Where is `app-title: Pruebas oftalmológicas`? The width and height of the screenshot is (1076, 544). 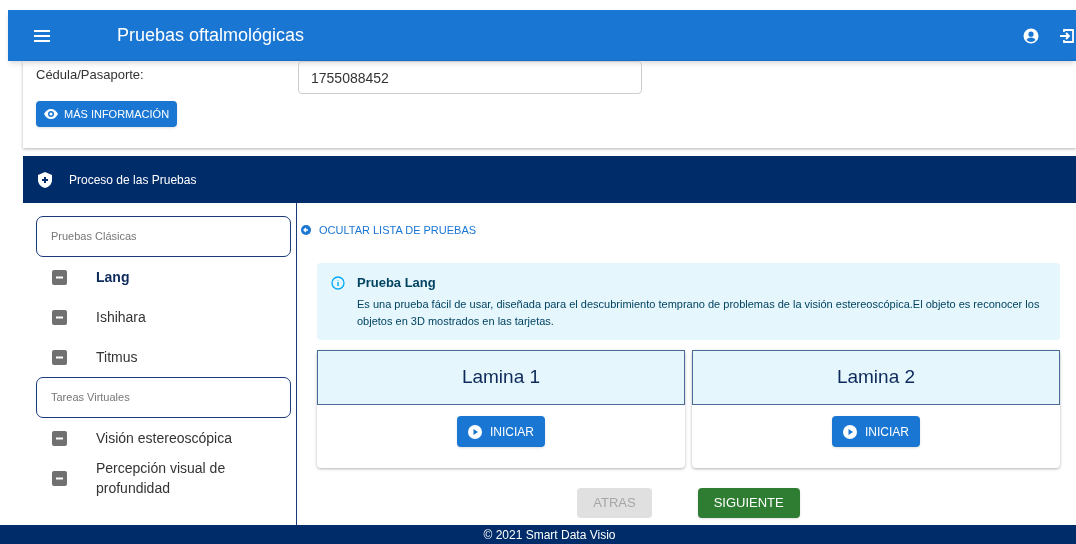
app-title: Pruebas oftalmológicas is located at coordinates (211, 35).